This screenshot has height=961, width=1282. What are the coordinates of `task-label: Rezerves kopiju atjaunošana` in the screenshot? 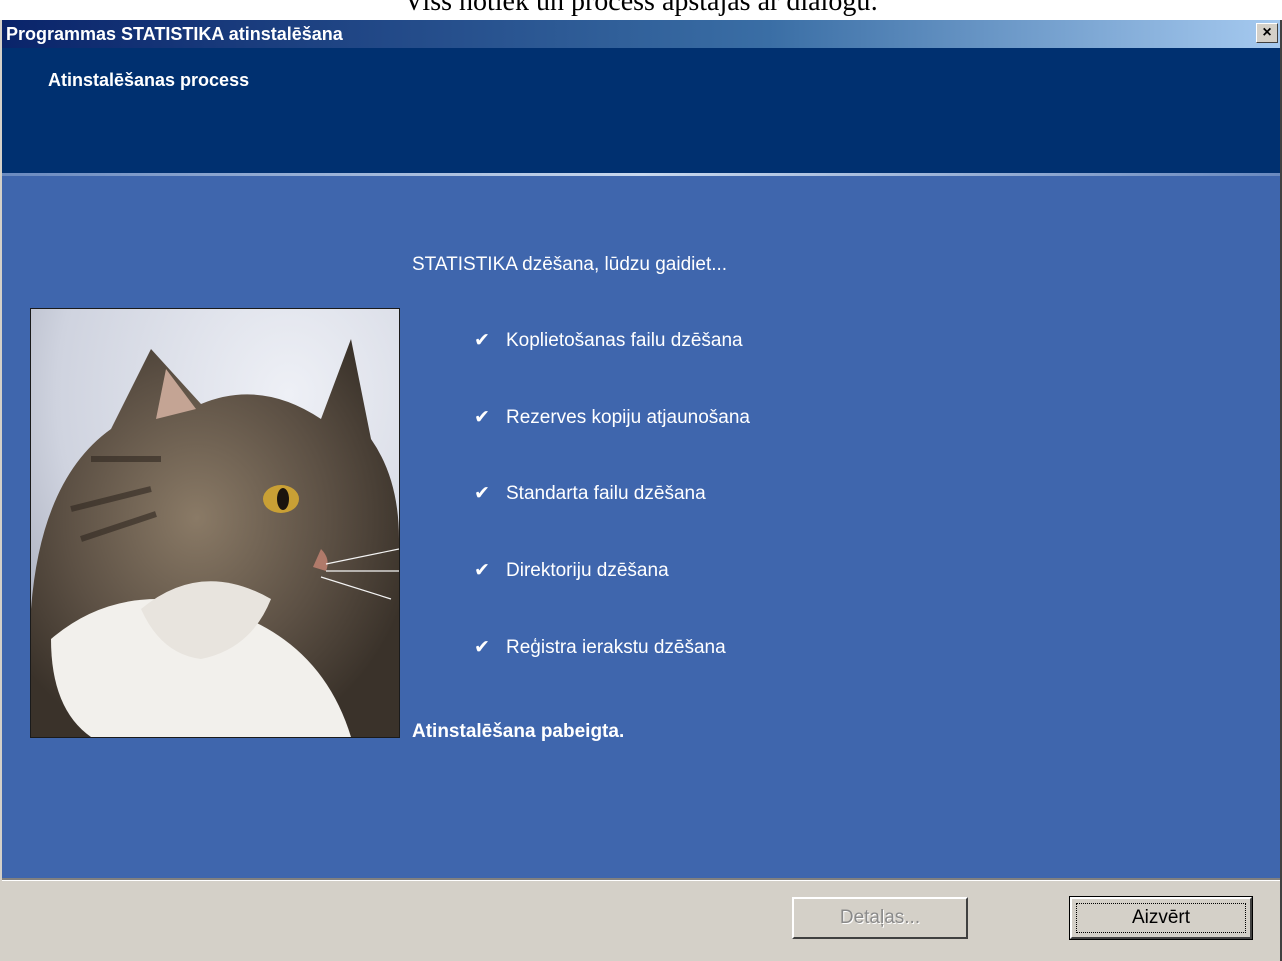 It's located at (628, 417).